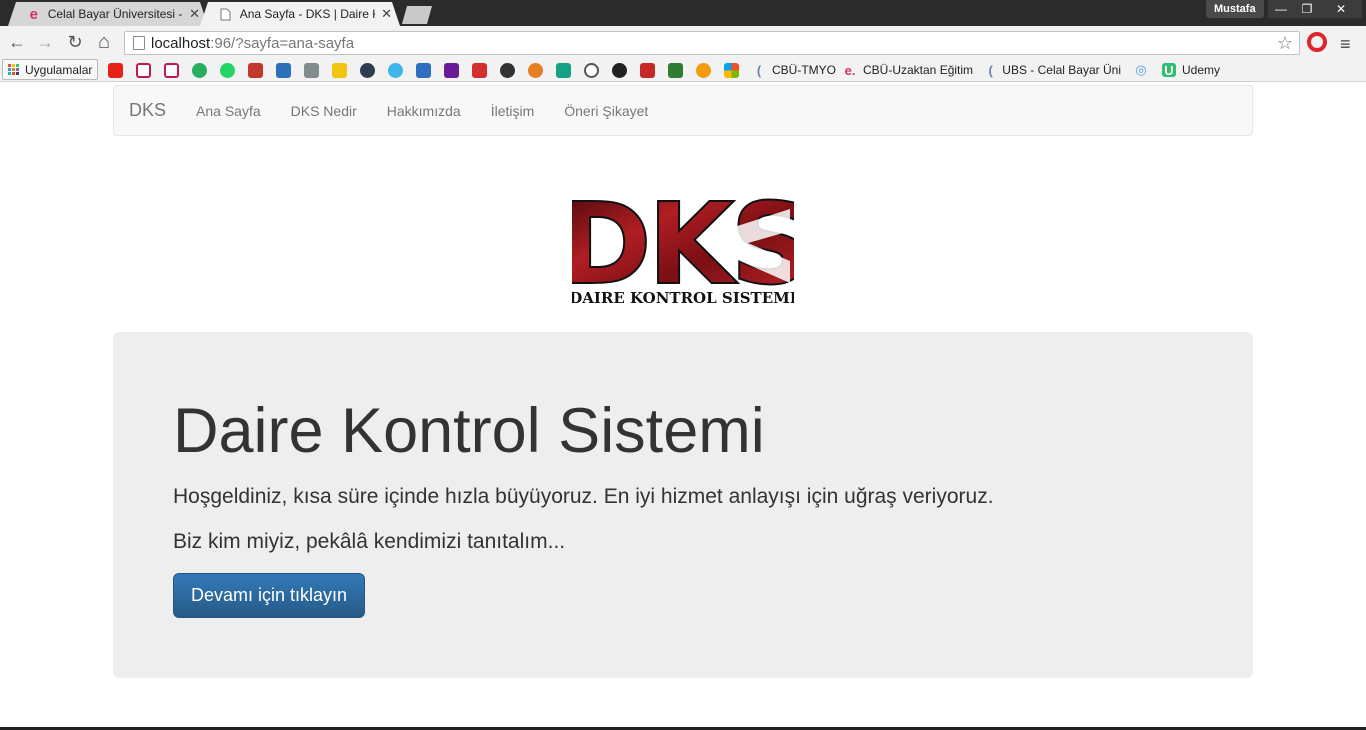  Describe the element at coordinates (34, 14) in the screenshot. I see `tab-favicon-icon: e` at that location.